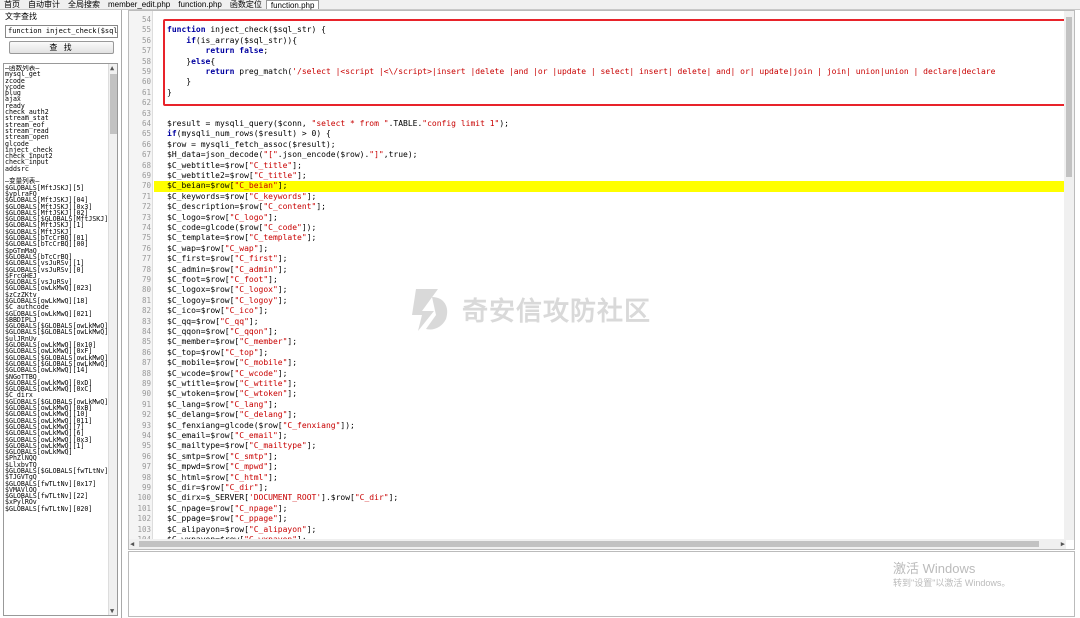 Image resolution: width=1080 pixels, height=618 pixels. I want to click on code-line: $C_qqon=$row["C_qqon"];, so click(222, 332).